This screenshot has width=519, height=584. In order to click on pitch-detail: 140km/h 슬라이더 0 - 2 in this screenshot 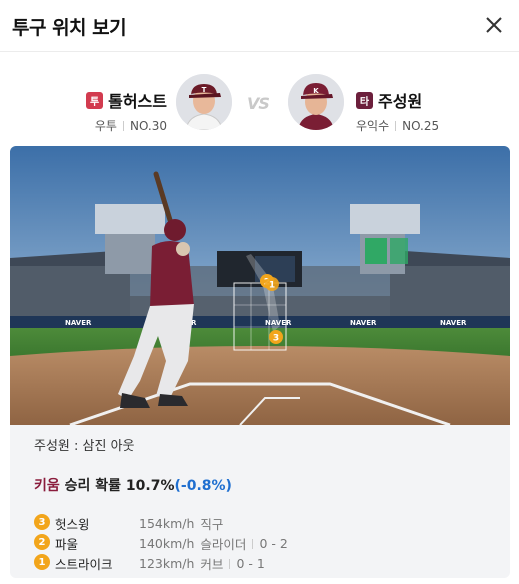, I will do `click(213, 543)`.